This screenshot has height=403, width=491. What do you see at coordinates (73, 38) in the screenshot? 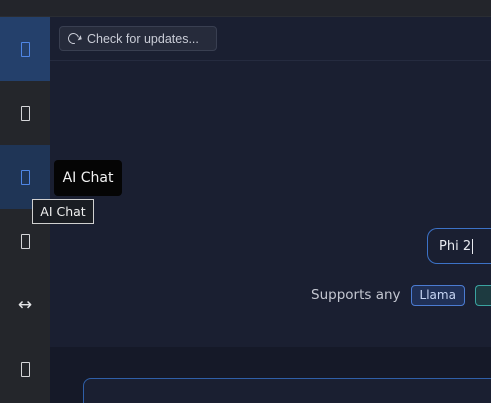
I see `refresh-icon` at bounding box center [73, 38].